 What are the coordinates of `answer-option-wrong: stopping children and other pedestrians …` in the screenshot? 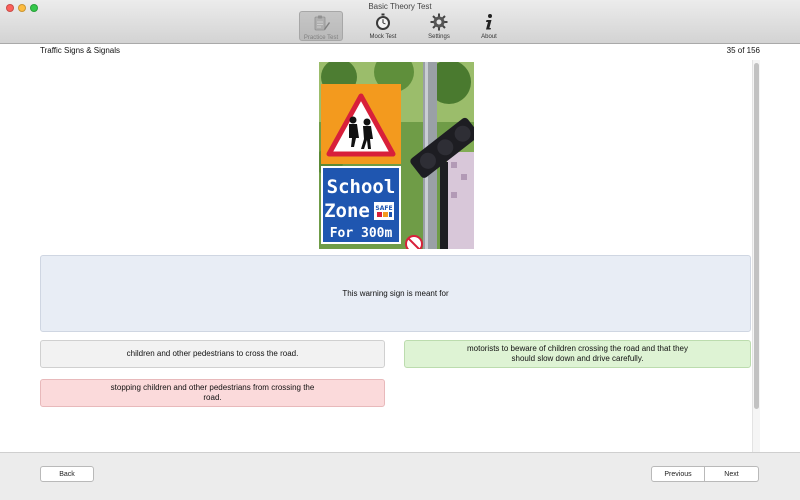 It's located at (212, 393).